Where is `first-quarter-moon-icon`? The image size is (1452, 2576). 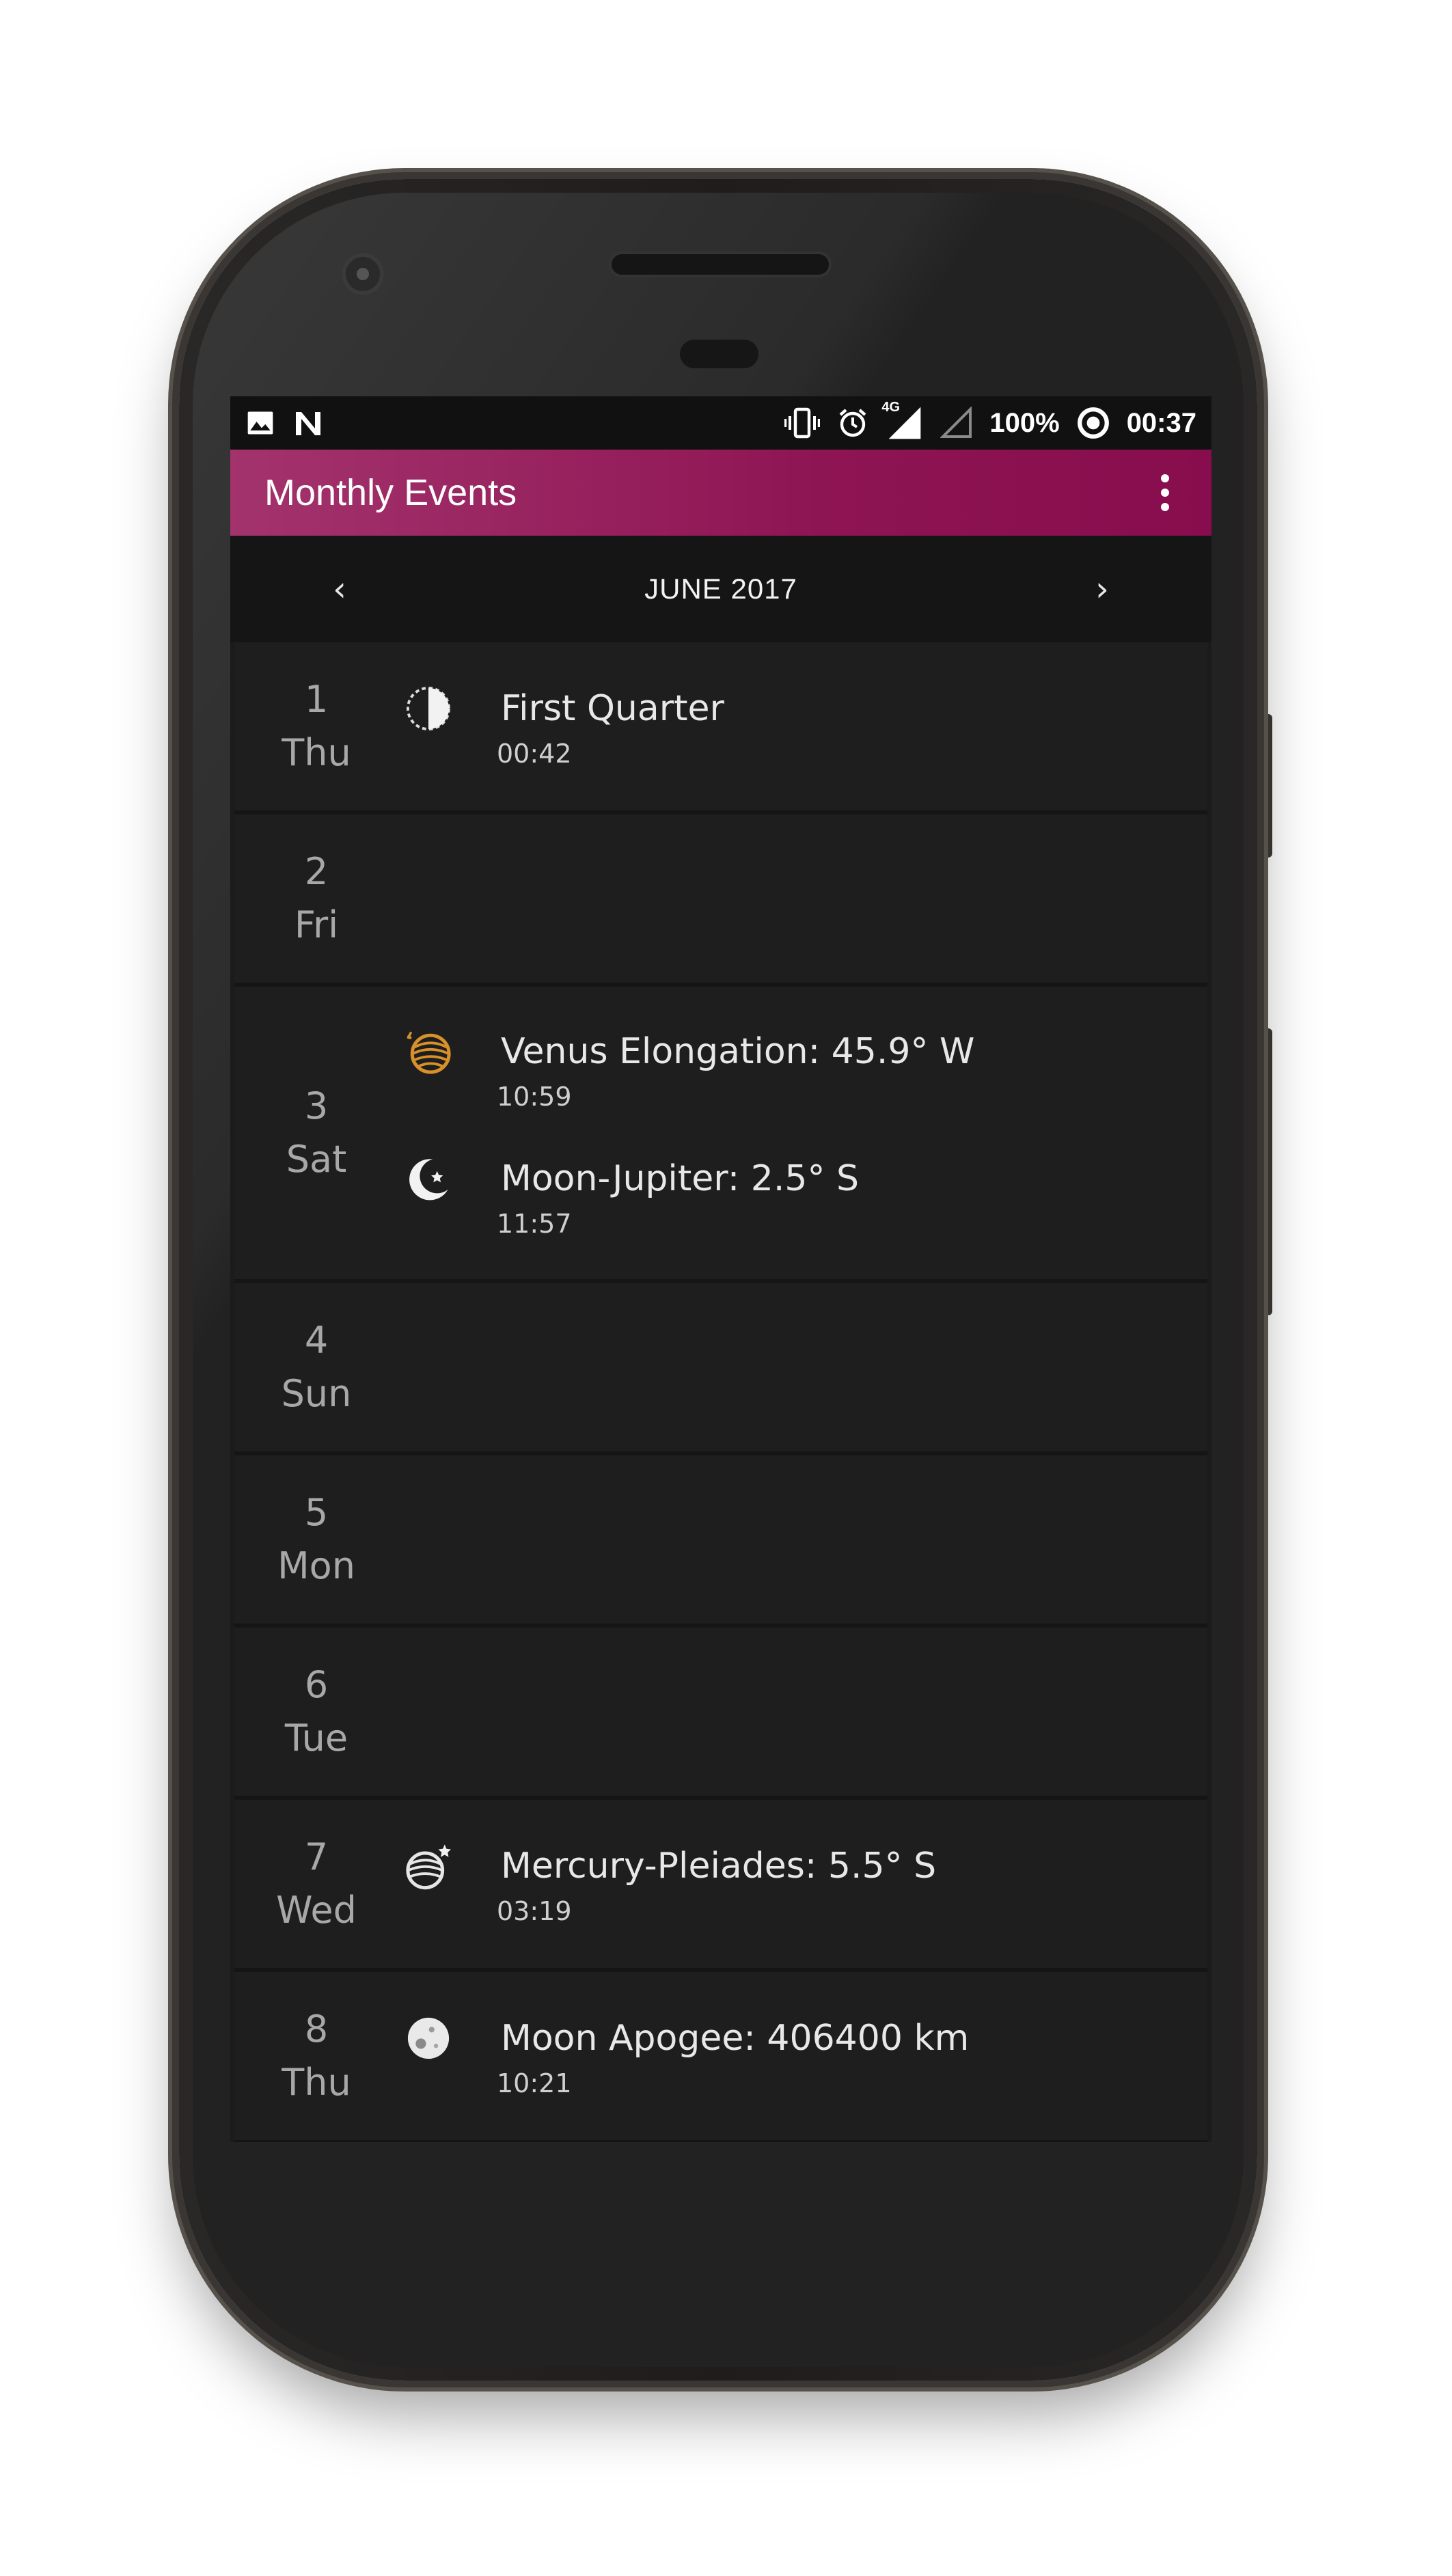
first-quarter-moon-icon is located at coordinates (428, 708).